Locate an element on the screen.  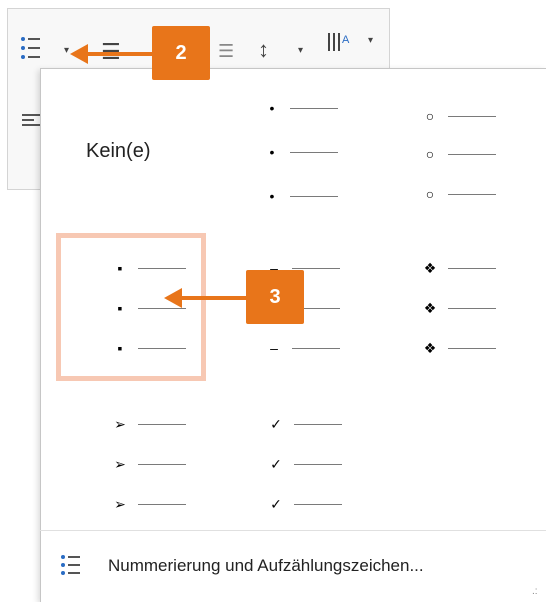
callout-step-3: 3 is located at coordinates (275, 297).